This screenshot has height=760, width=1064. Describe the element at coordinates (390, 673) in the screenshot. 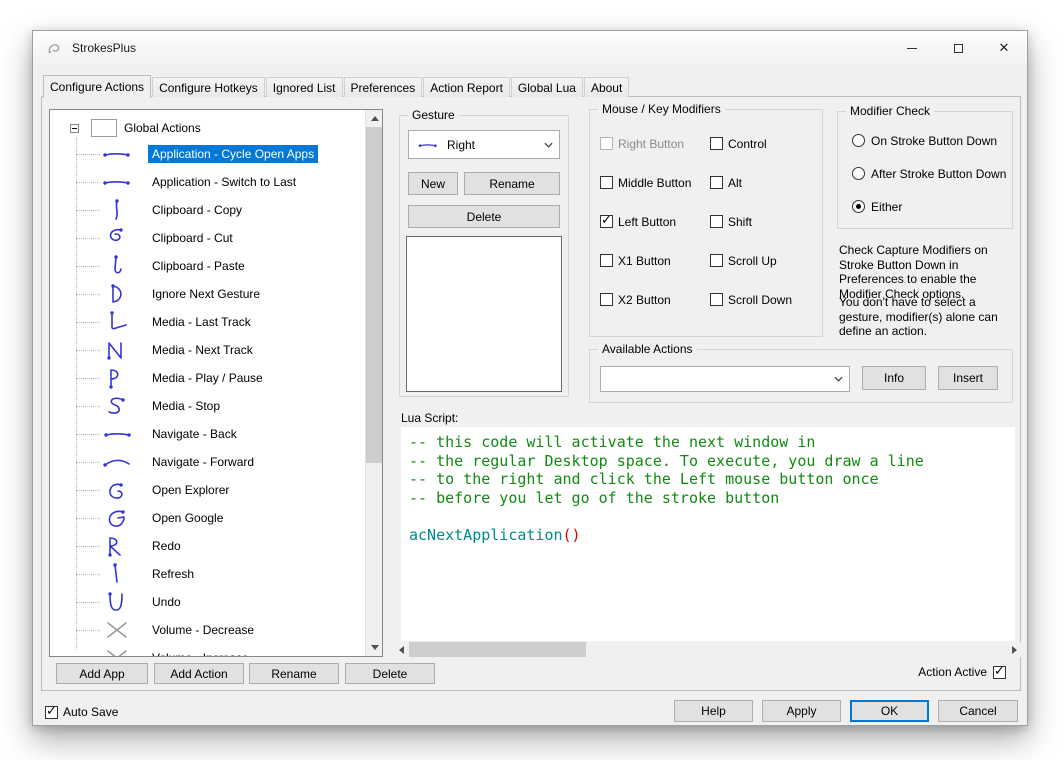

I see `delete-action-button: Delete` at that location.